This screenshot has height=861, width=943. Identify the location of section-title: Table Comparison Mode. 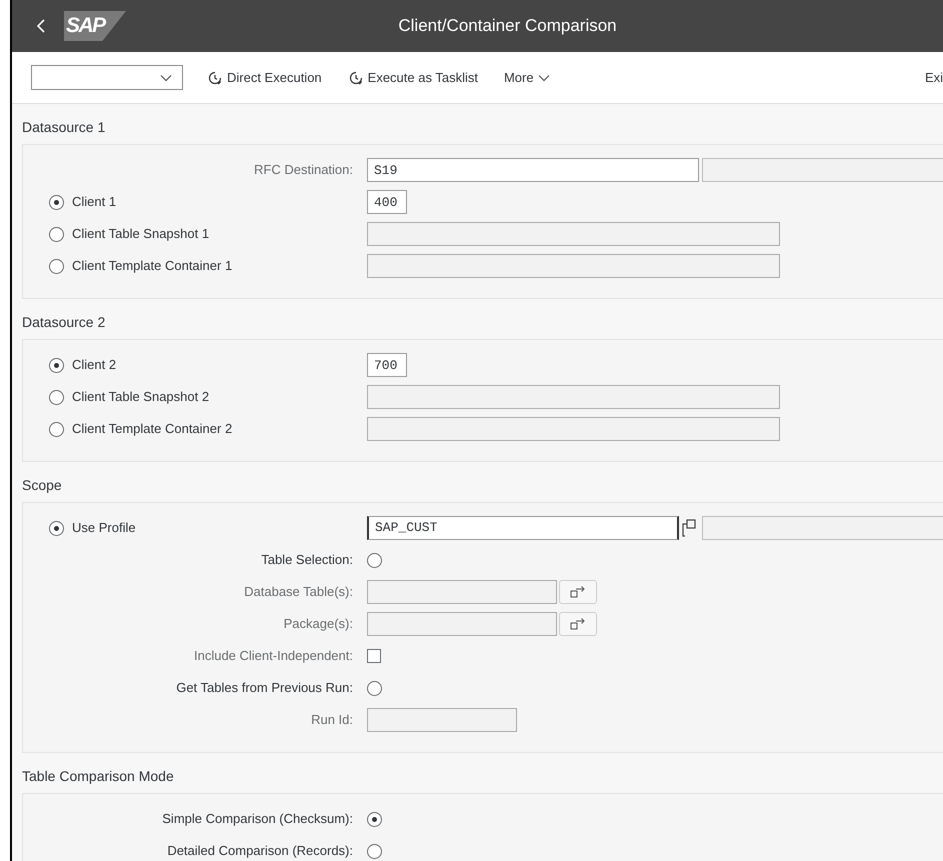
(98, 776).